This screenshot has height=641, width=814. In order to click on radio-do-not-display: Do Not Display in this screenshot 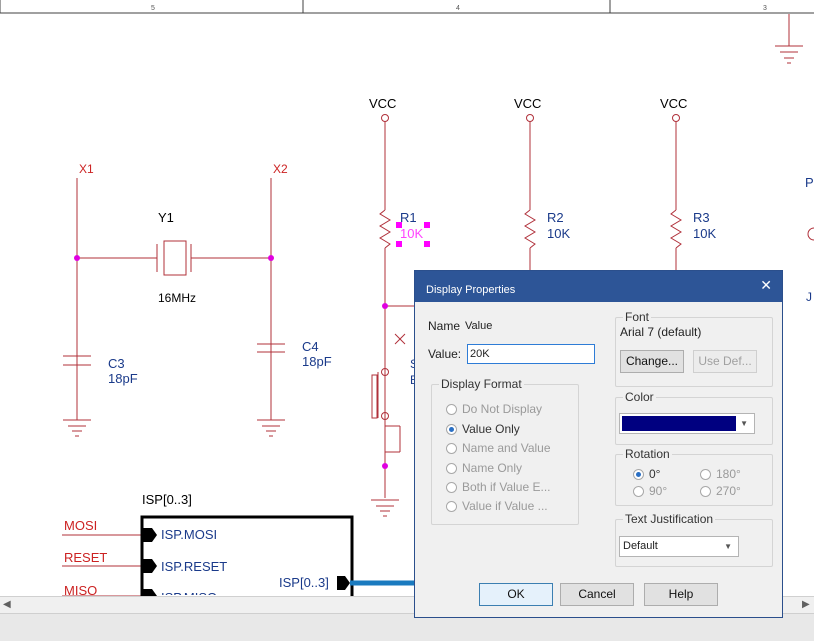, I will do `click(494, 409)`.